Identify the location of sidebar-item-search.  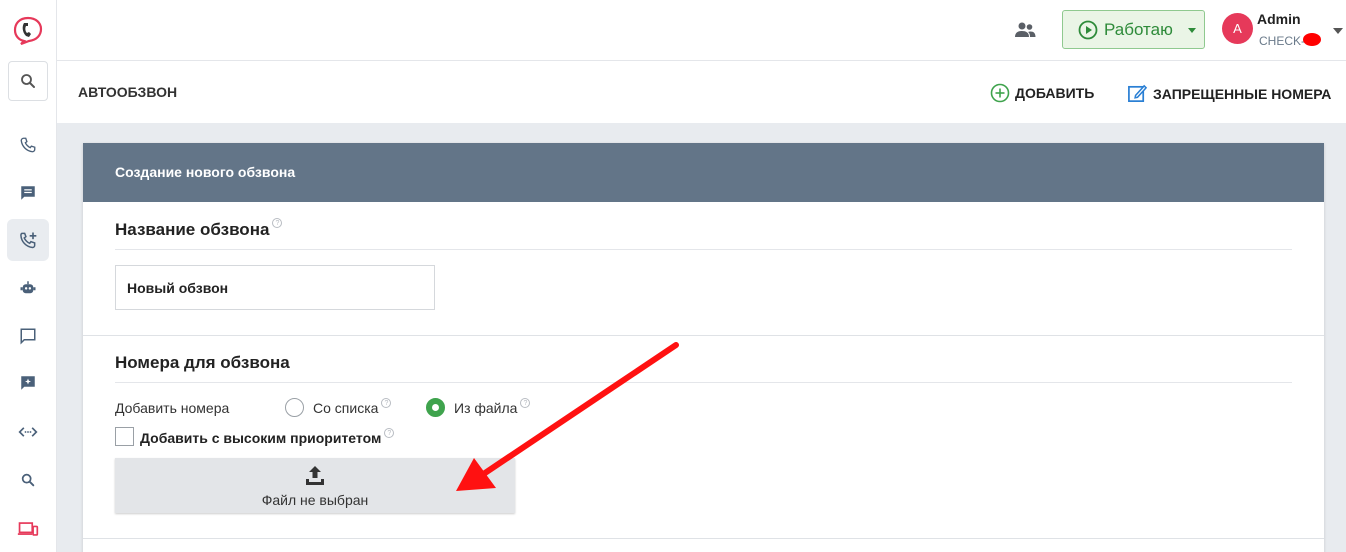
(28, 480).